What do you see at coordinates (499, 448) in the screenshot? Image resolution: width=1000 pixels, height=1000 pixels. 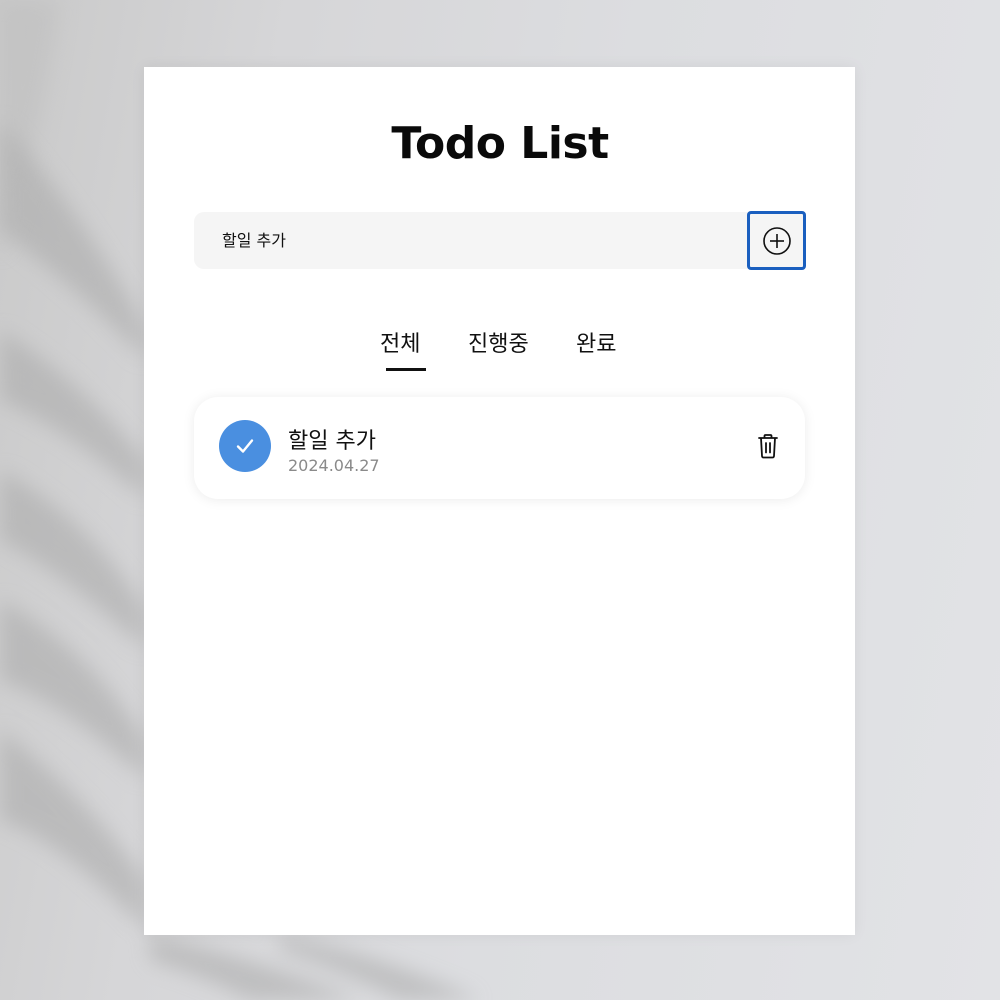 I see `todo-item: 할일 추가 2024.04.27` at bounding box center [499, 448].